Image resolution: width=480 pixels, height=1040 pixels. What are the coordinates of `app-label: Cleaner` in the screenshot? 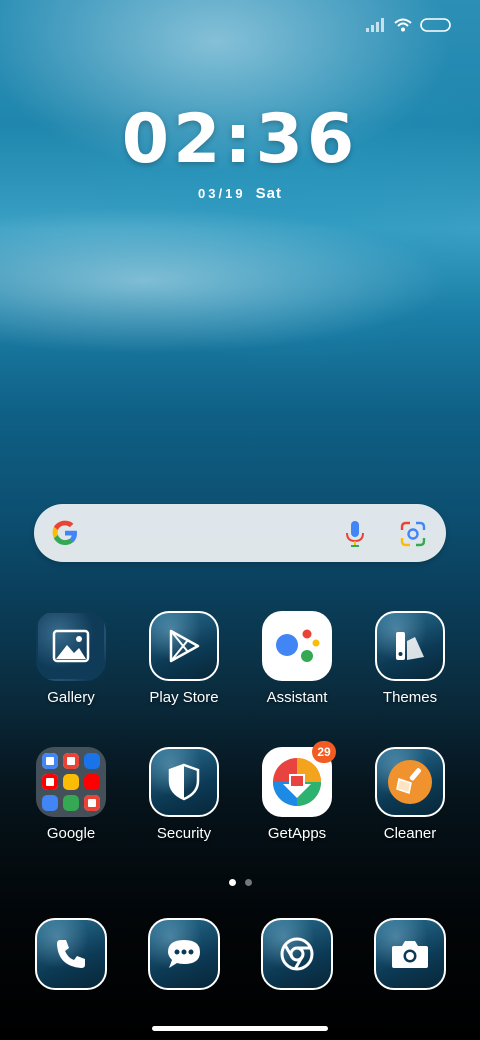 It's located at (410, 833).